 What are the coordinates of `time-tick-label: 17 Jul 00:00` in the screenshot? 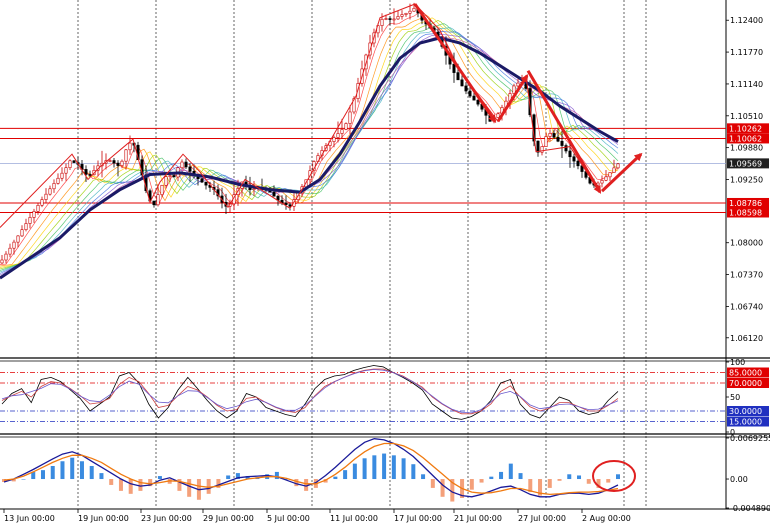 It's located at (418, 518).